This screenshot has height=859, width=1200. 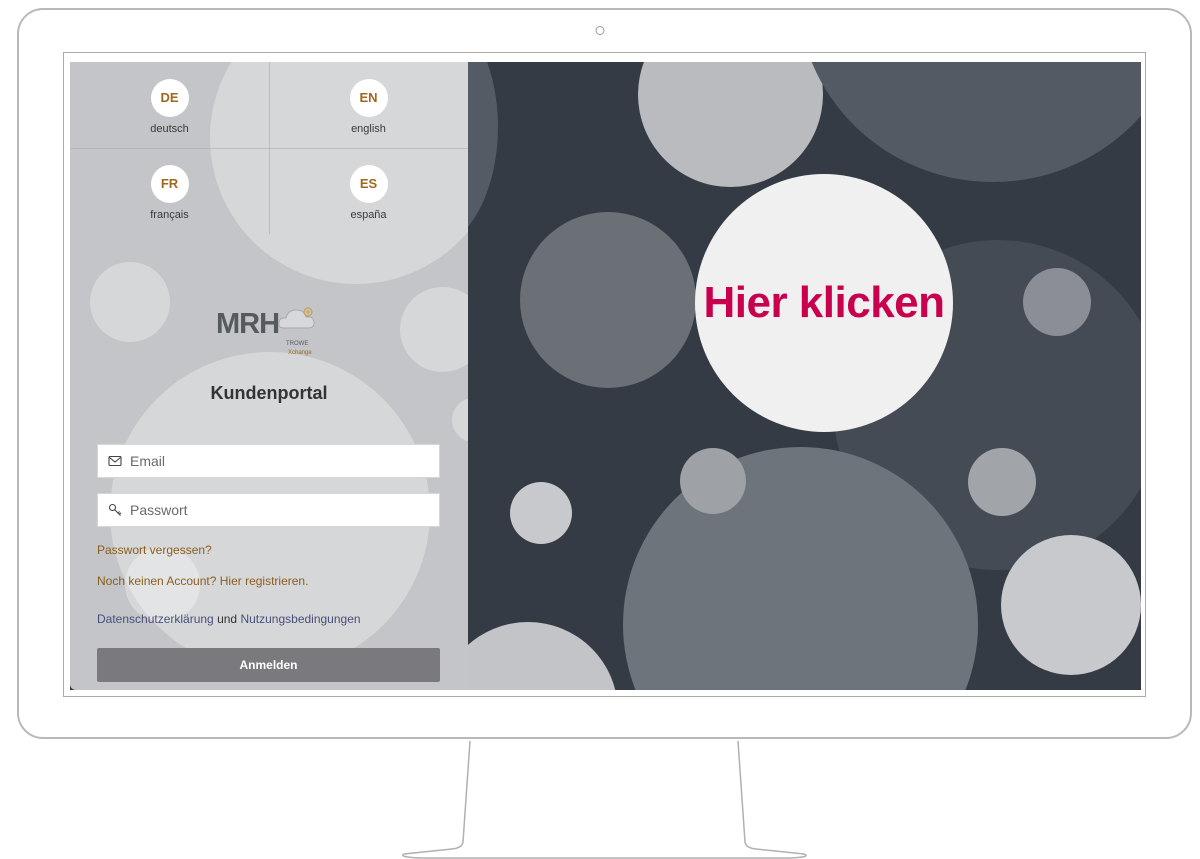 I want to click on legal-conjunction: und, so click(x=227, y=619).